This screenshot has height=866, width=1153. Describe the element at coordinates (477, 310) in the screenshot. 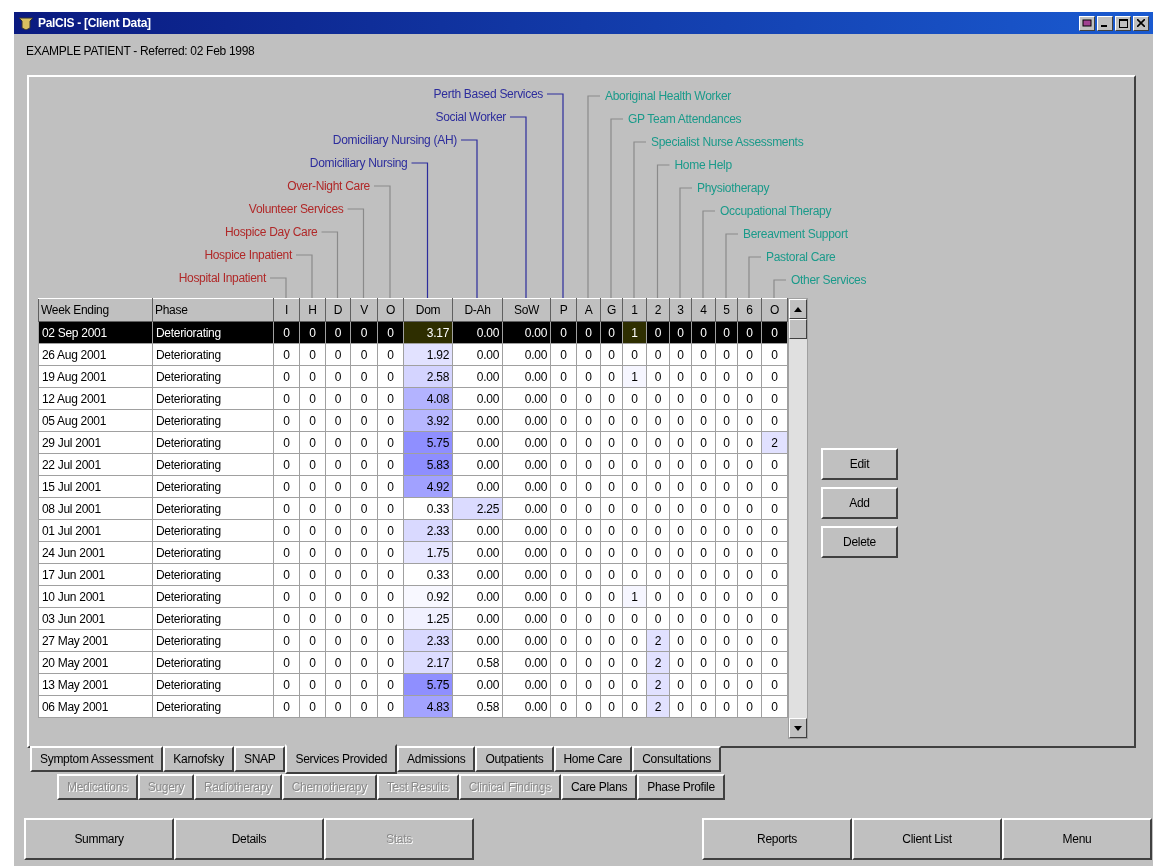

I see `column-header: D-Ah` at that location.